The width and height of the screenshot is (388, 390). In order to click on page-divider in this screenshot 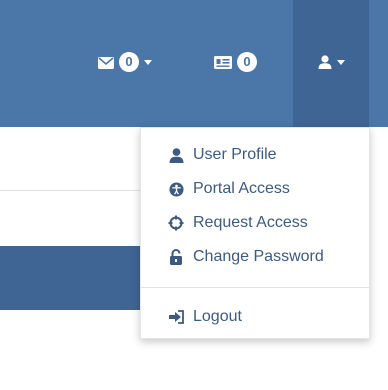, I will do `click(70, 190)`.